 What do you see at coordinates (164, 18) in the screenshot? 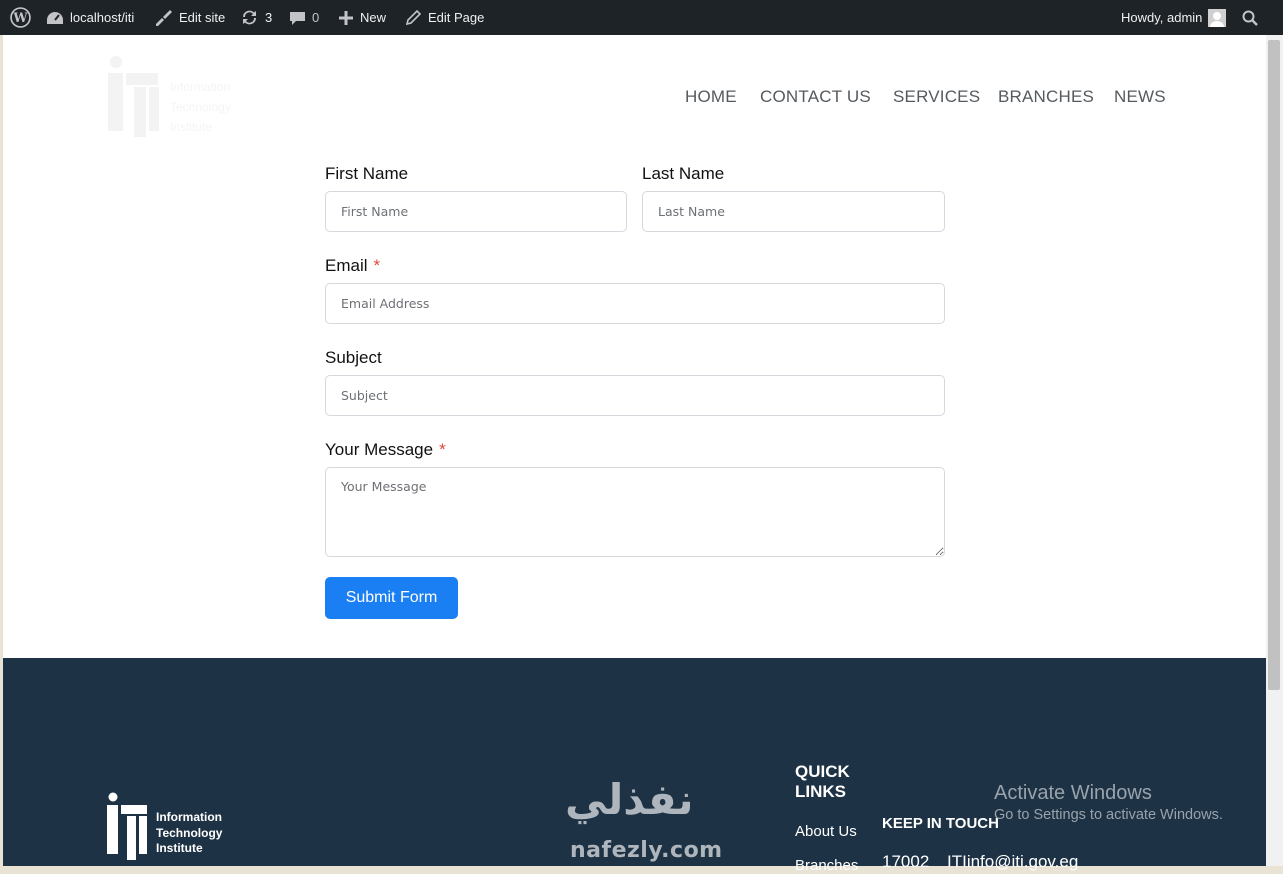
I see `brush-icon` at bounding box center [164, 18].